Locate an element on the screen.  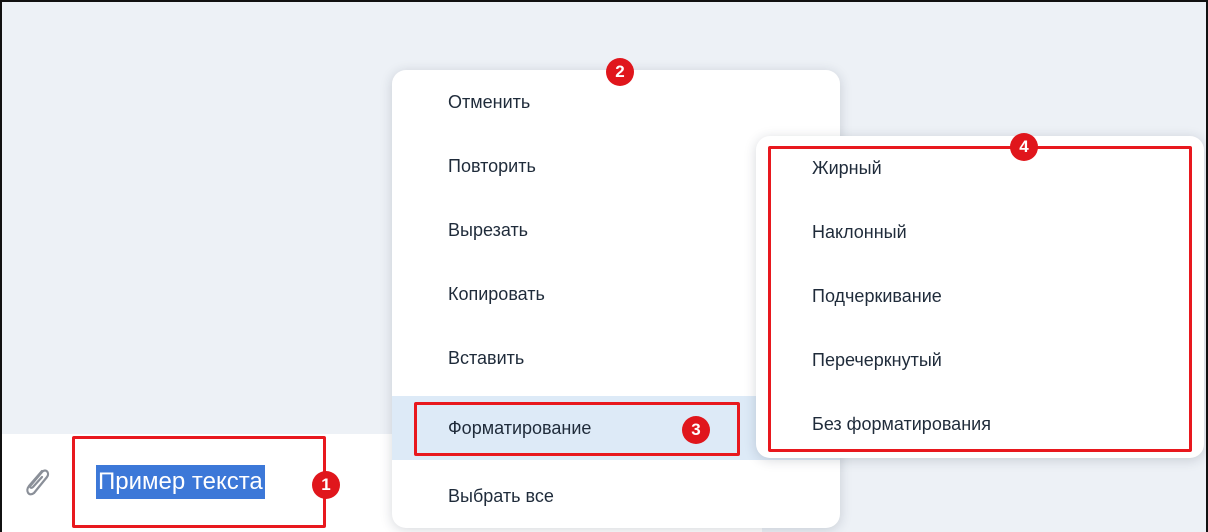
annotation-badge-4: 4 is located at coordinates (1024, 147).